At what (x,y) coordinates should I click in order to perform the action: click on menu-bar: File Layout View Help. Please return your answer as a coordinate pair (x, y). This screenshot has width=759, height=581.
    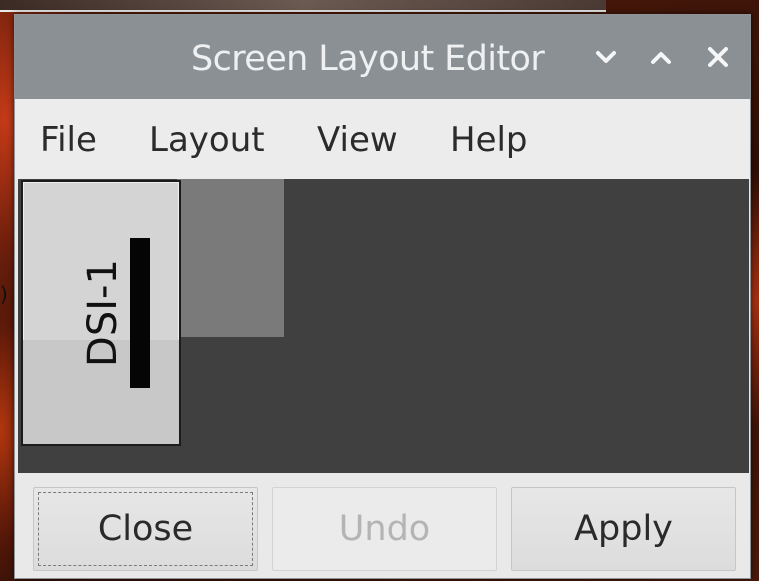
    Looking at the image, I should click on (382, 139).